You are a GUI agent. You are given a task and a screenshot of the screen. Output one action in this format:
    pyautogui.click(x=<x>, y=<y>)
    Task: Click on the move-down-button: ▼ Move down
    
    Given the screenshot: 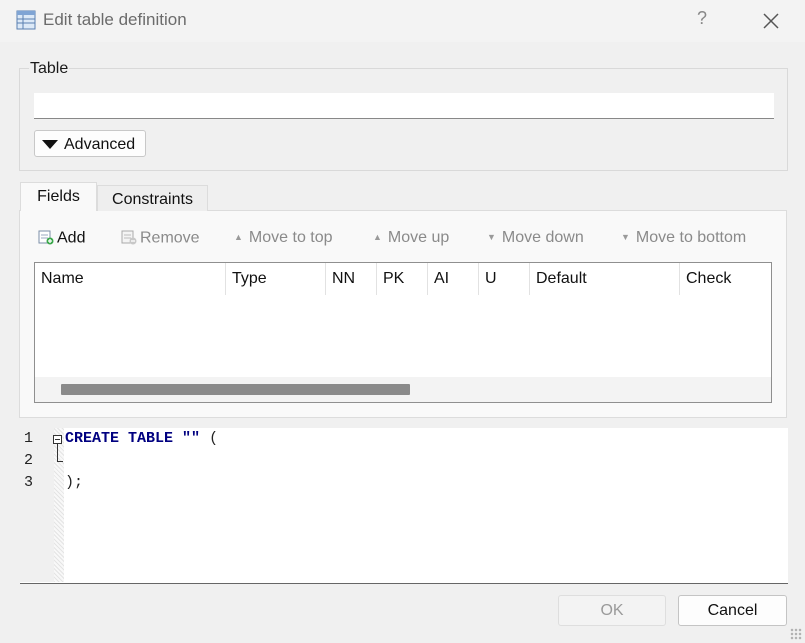 What is the action you would take?
    pyautogui.click(x=535, y=240)
    